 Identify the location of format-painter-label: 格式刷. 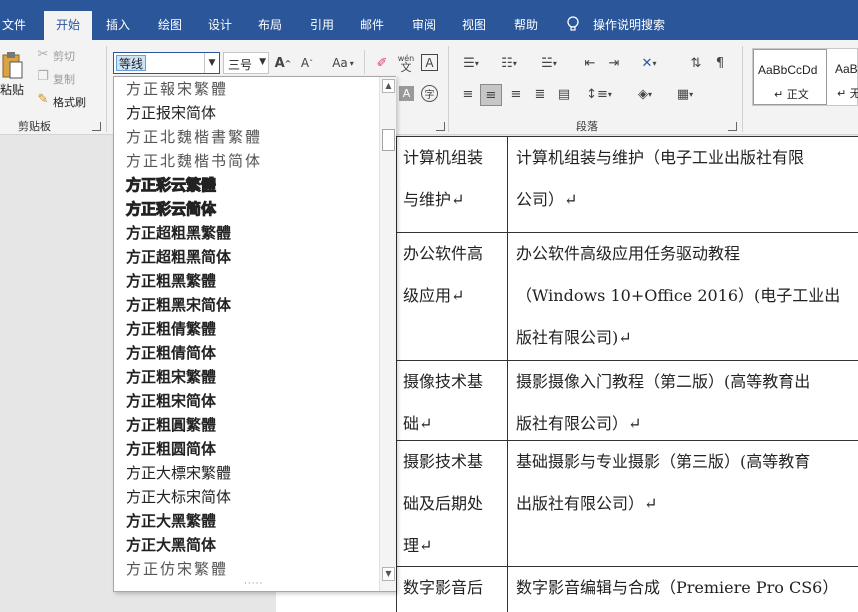
(69, 102).